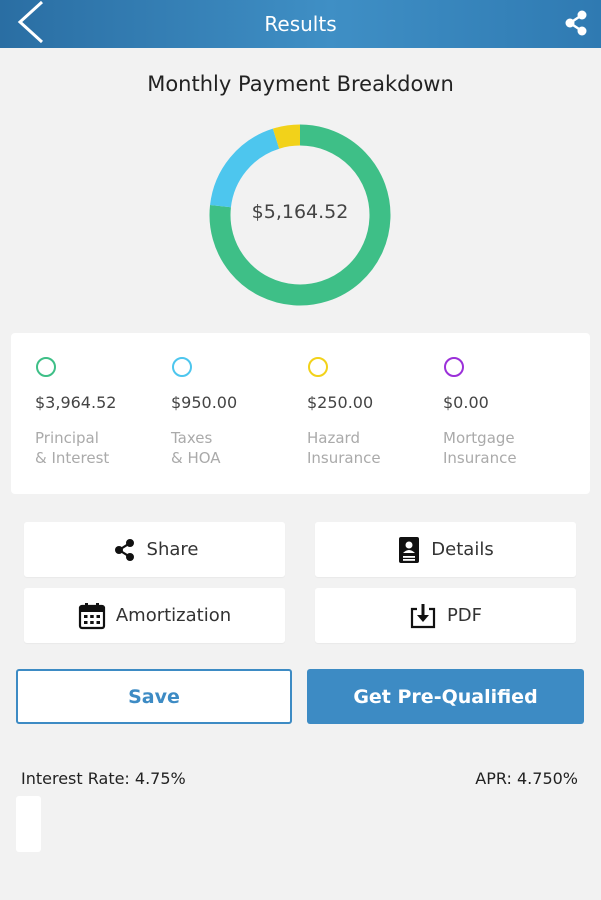  I want to click on amortization-label: Amortization, so click(173, 615).